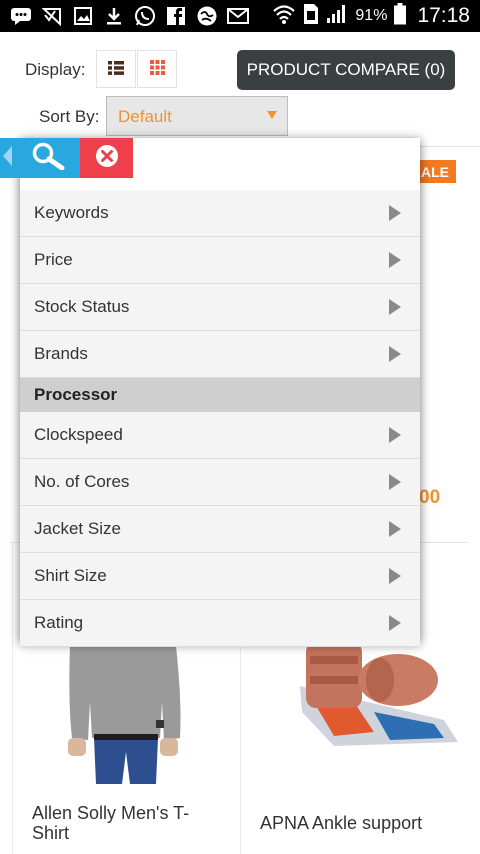 The width and height of the screenshot is (480, 854). What do you see at coordinates (220, 576) in the screenshot?
I see `filter-item-shirt-size: Shirt Size` at bounding box center [220, 576].